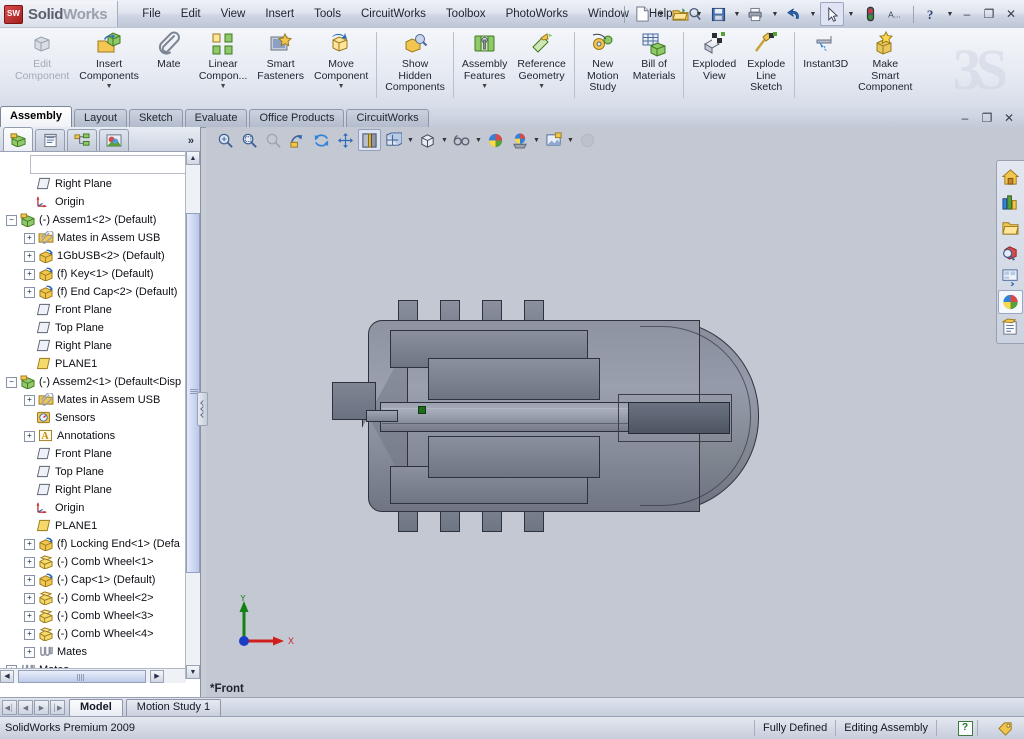 This screenshot has width=1024, height=739. What do you see at coordinates (466, 14) in the screenshot?
I see `menu-item-toolbox: Toolbox` at bounding box center [466, 14].